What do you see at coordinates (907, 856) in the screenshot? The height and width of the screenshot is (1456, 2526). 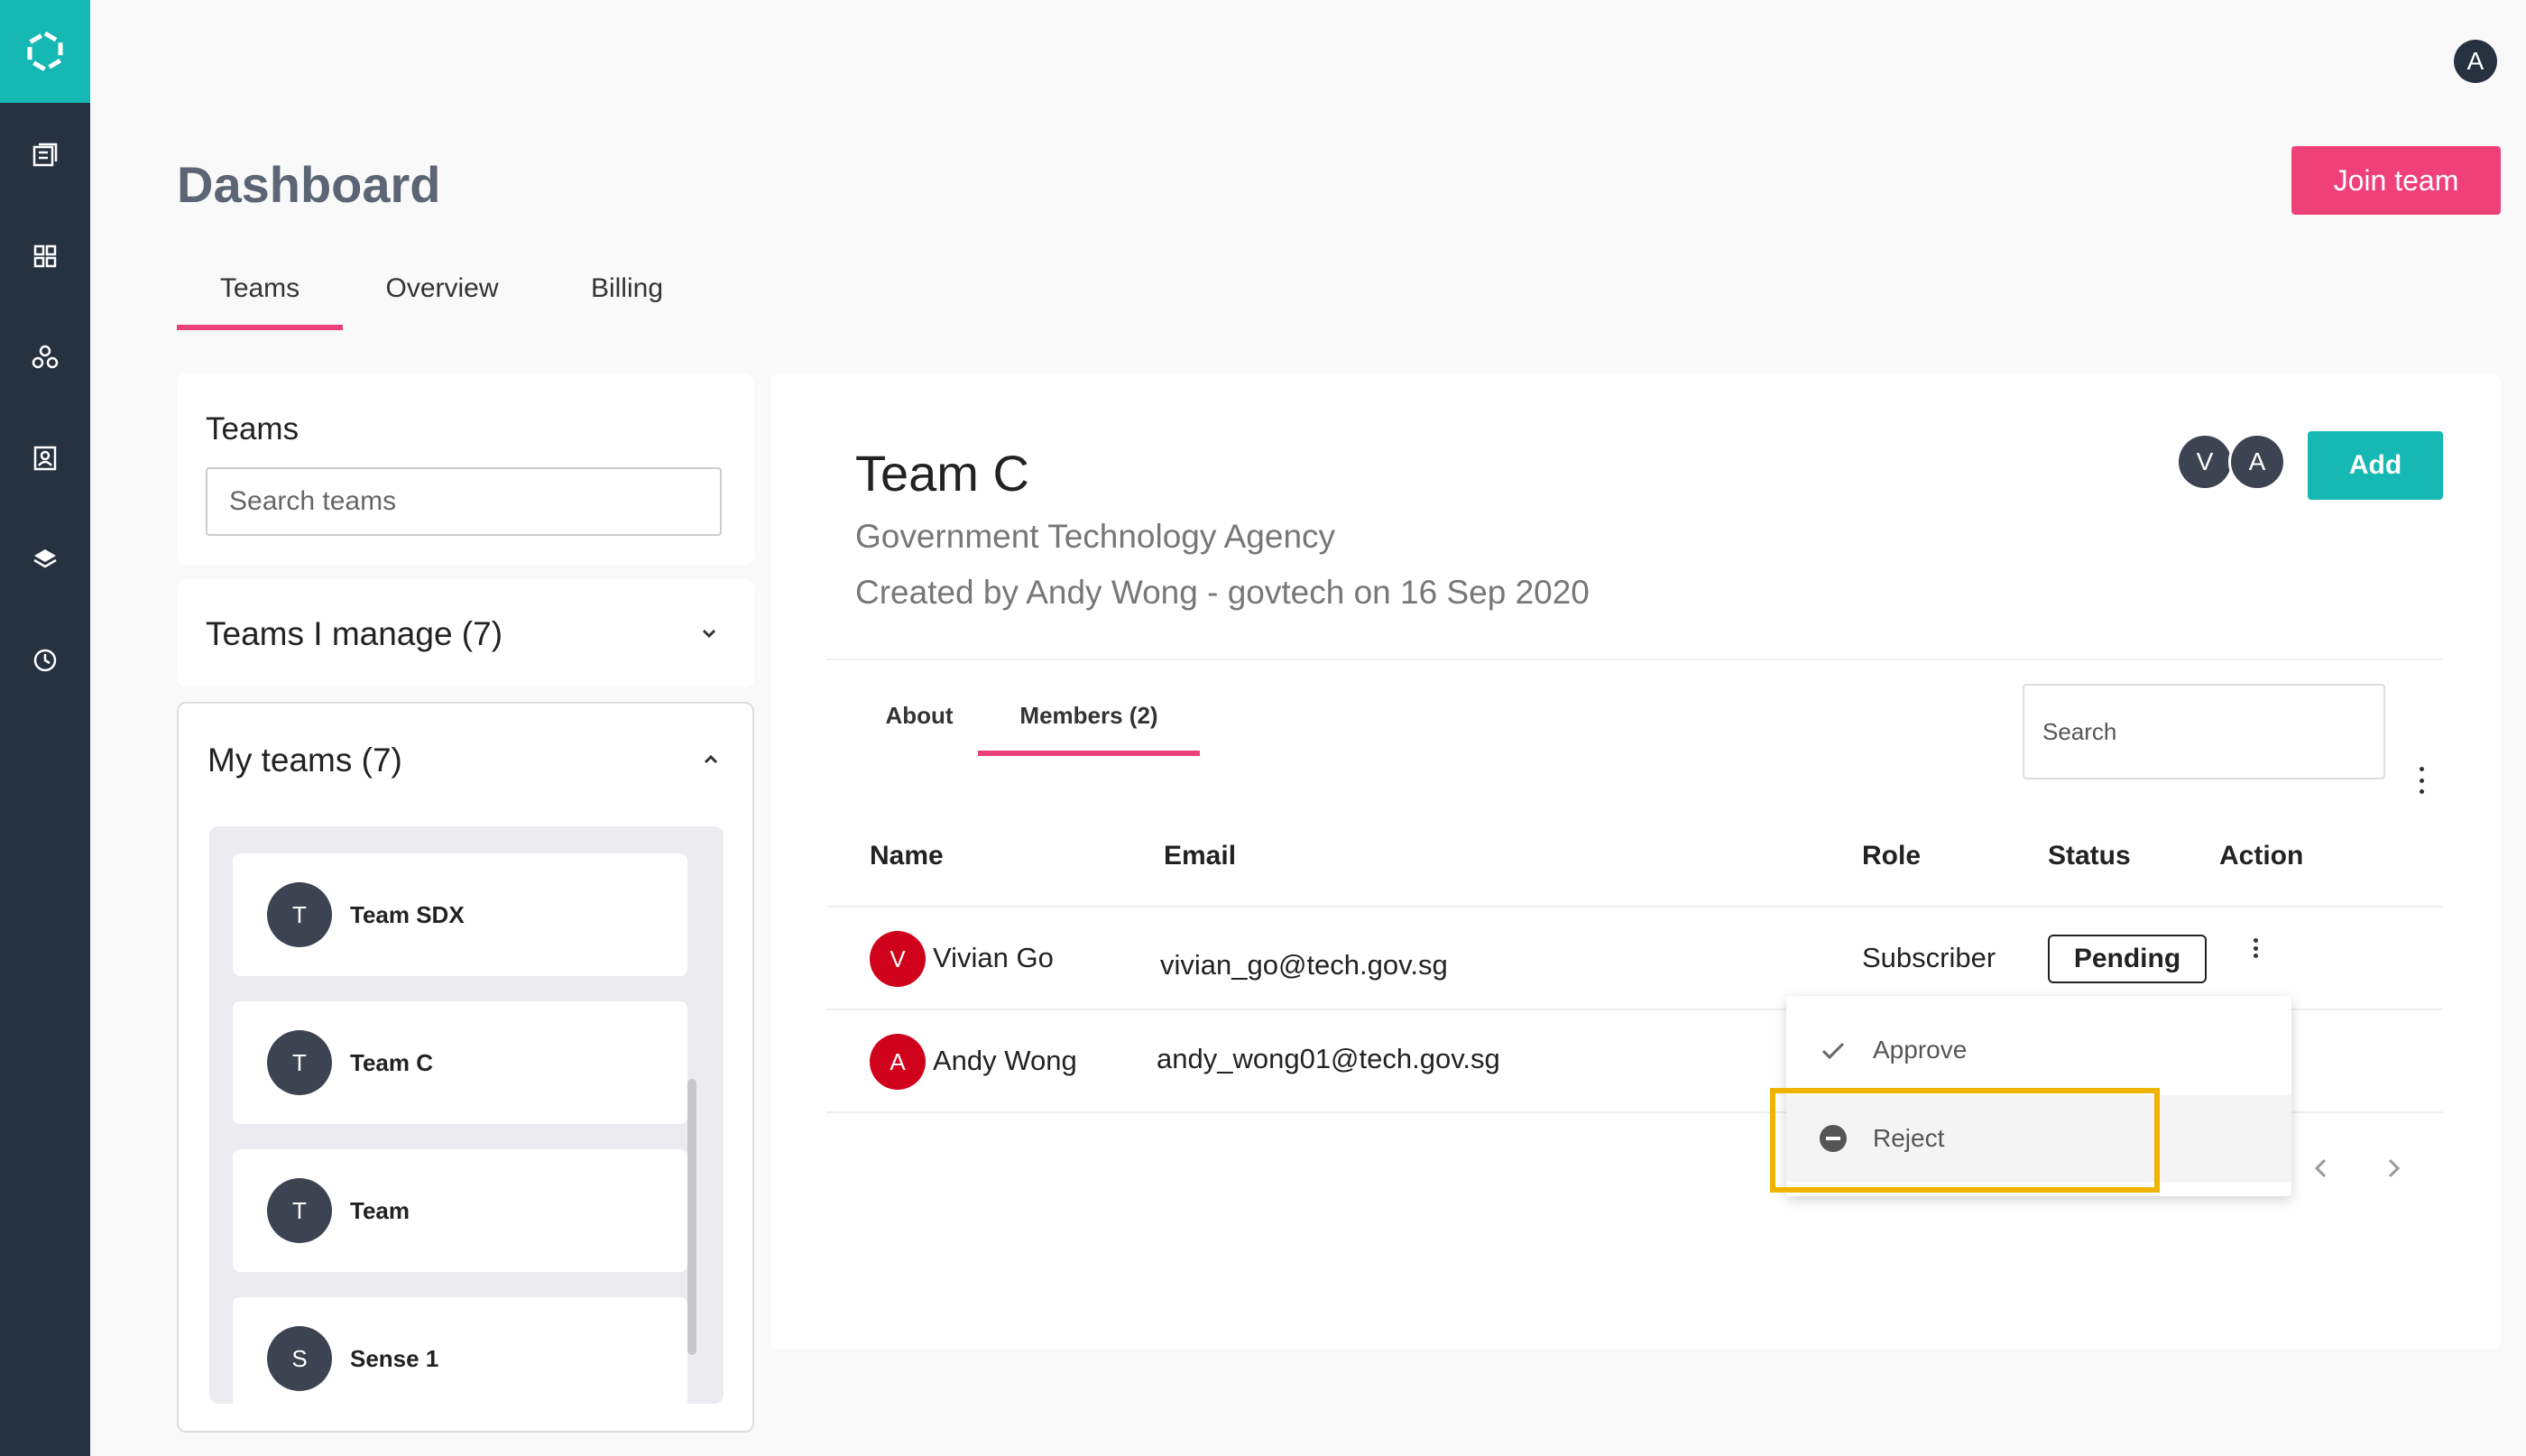 I see `column-header-name: Name` at bounding box center [907, 856].